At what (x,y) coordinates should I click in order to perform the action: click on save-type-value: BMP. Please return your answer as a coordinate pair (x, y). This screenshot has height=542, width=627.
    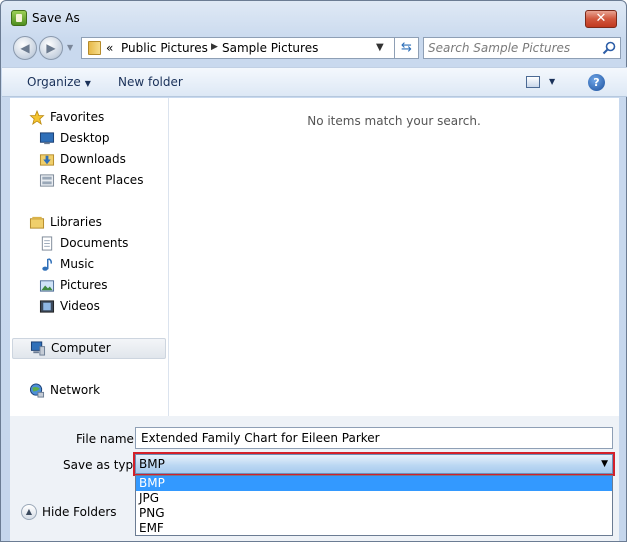
    Looking at the image, I should click on (152, 464).